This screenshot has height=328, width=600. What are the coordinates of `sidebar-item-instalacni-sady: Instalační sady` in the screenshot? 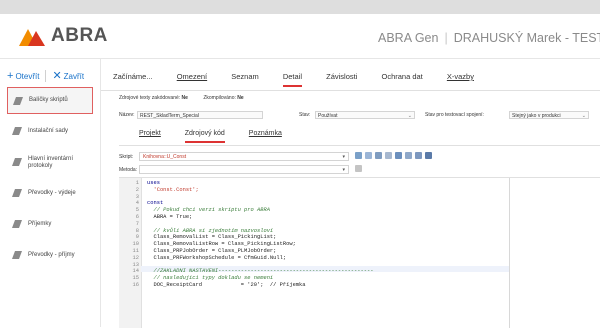 It's located at (50, 131).